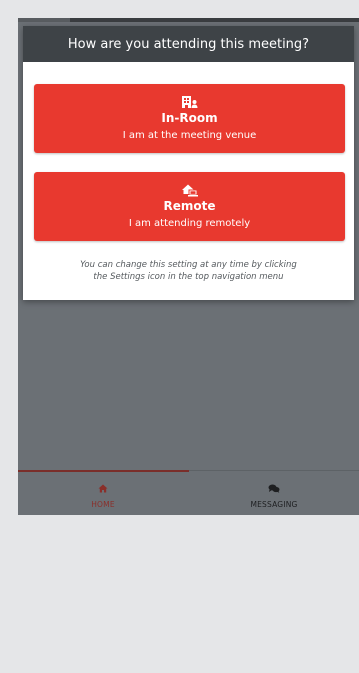 The height and width of the screenshot is (673, 359). I want to click on bottom-navigation: HOME MESSAGING, so click(188, 492).